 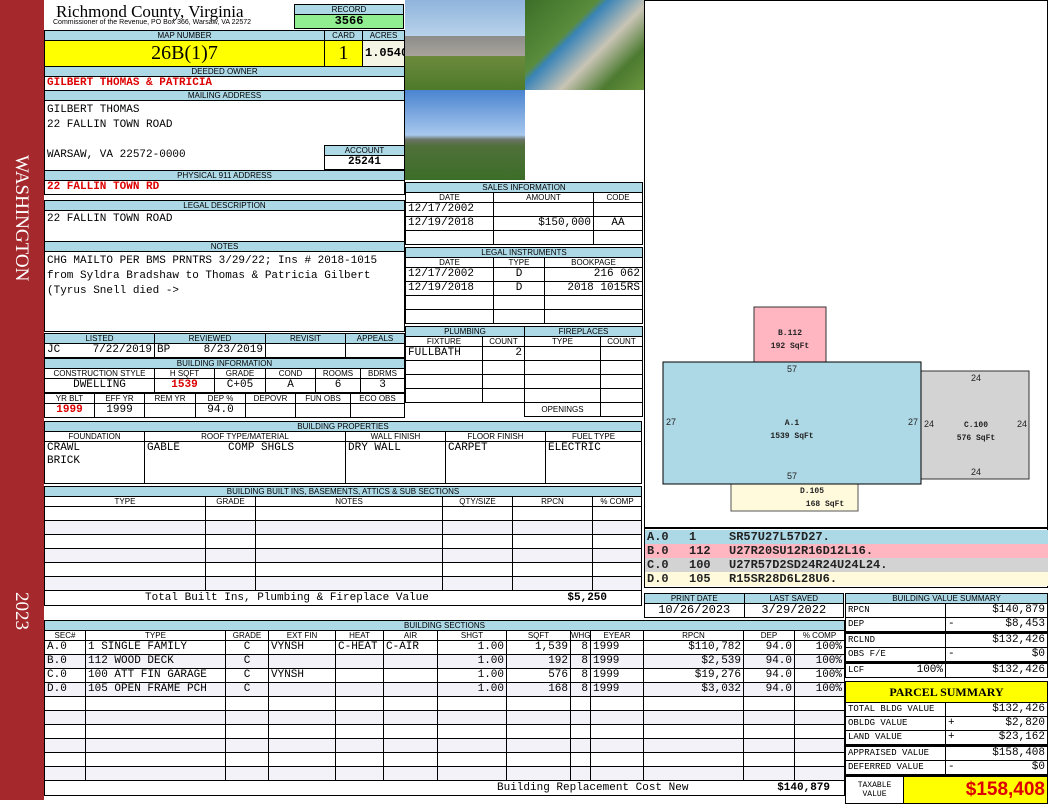 What do you see at coordinates (671, 422) in the screenshot?
I see `sketch-dimension: 27` at bounding box center [671, 422].